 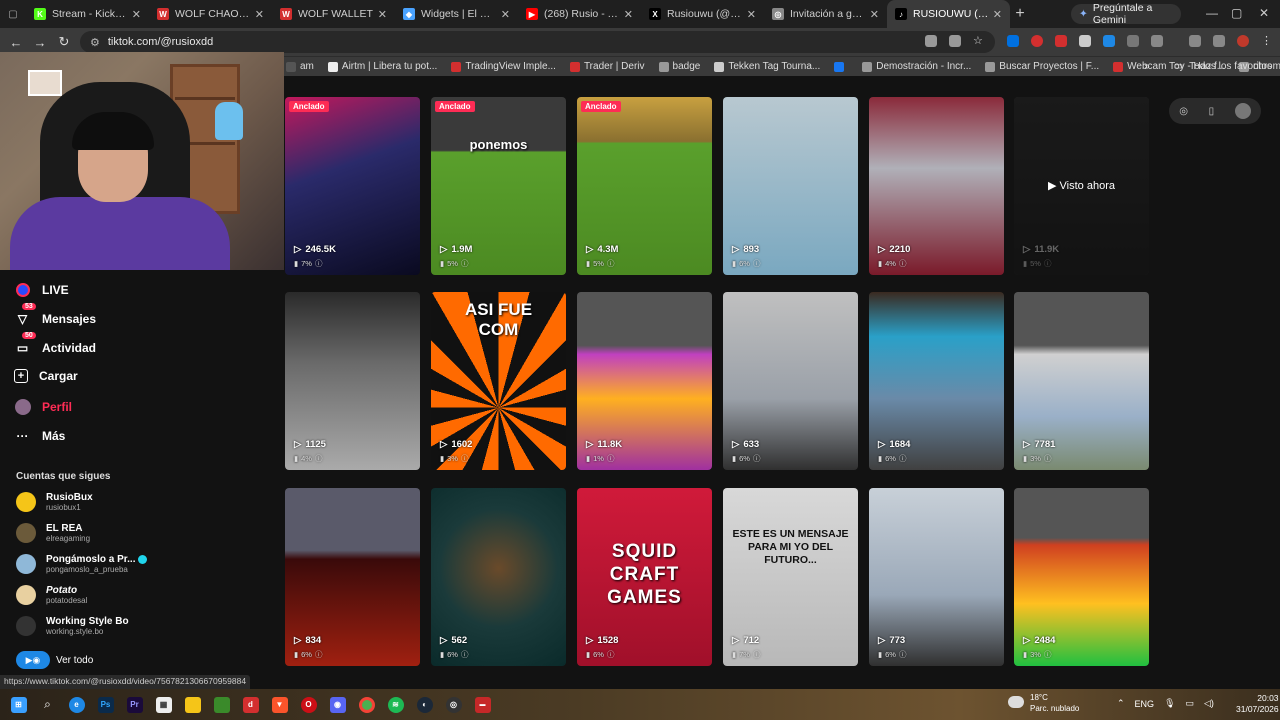 What do you see at coordinates (1081, 381) in the screenshot?
I see `video-card: ▷ 7781 ▮ 3% ⓘ` at bounding box center [1081, 381].